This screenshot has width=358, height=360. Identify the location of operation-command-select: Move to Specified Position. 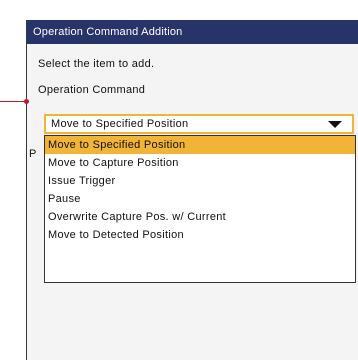
(199, 124).